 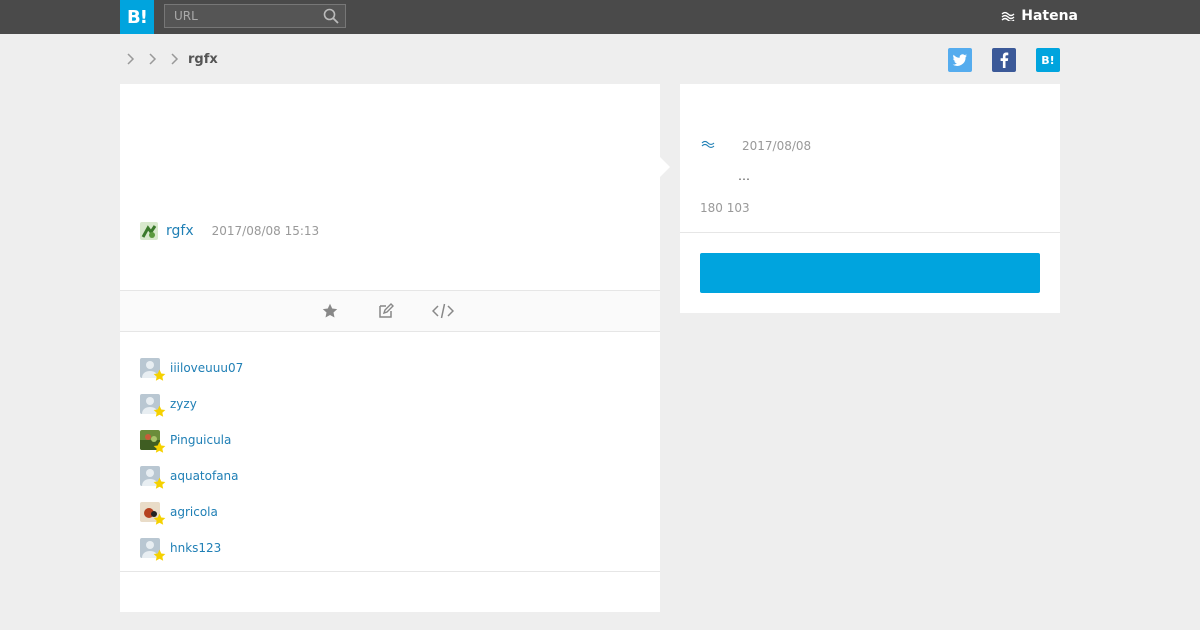 I want to click on edit-comment-button, so click(x=386, y=311).